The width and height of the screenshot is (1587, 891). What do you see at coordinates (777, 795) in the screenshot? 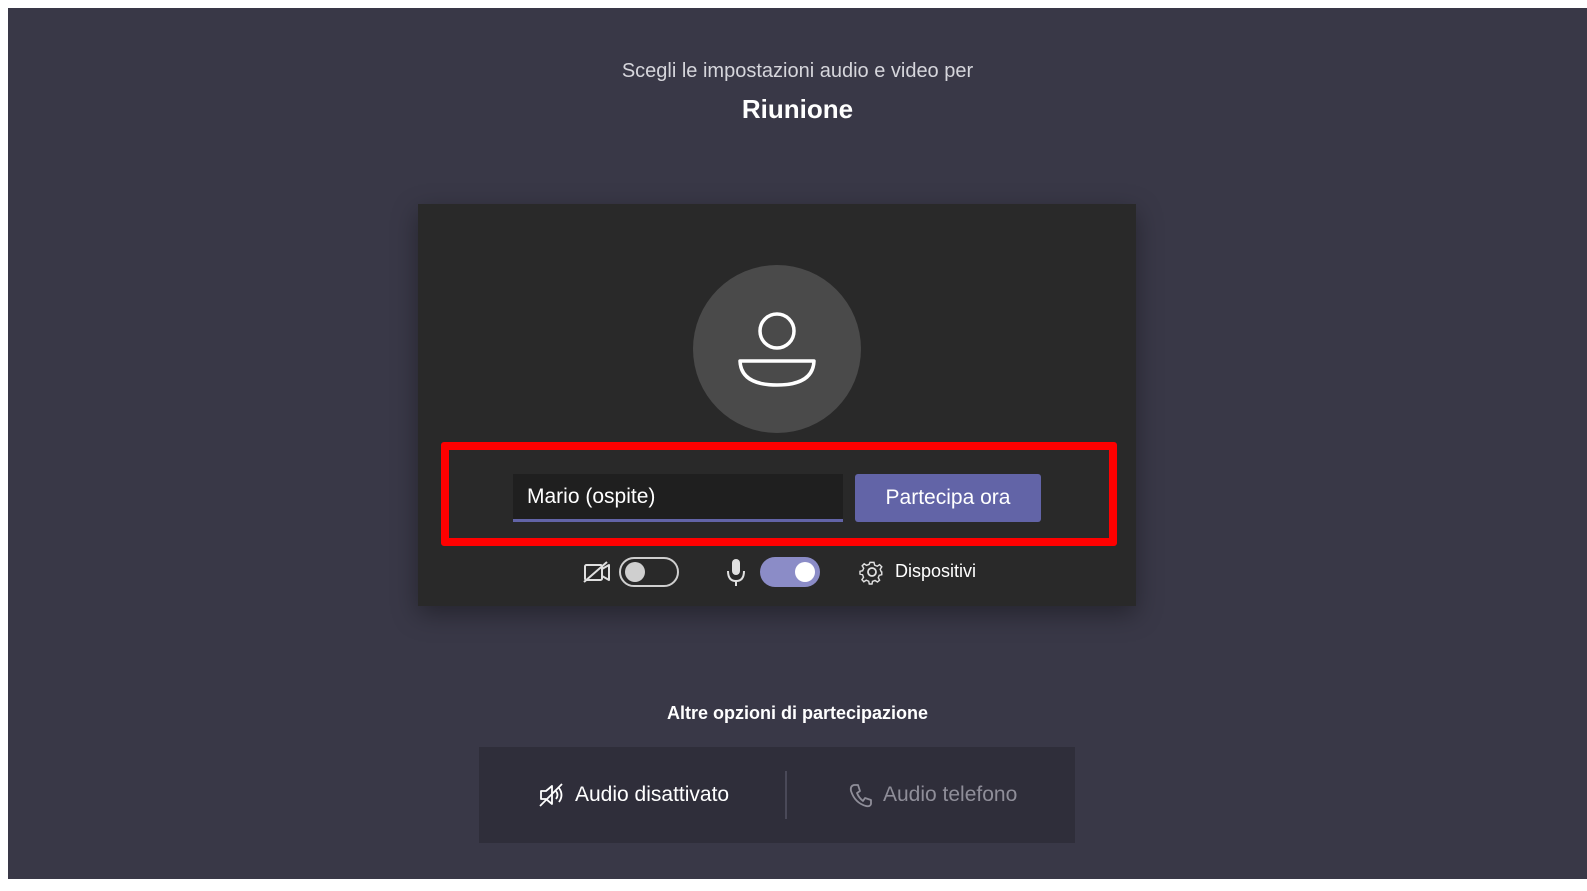
I see `other-options-panel: Audio disattivato Audio telefono` at bounding box center [777, 795].